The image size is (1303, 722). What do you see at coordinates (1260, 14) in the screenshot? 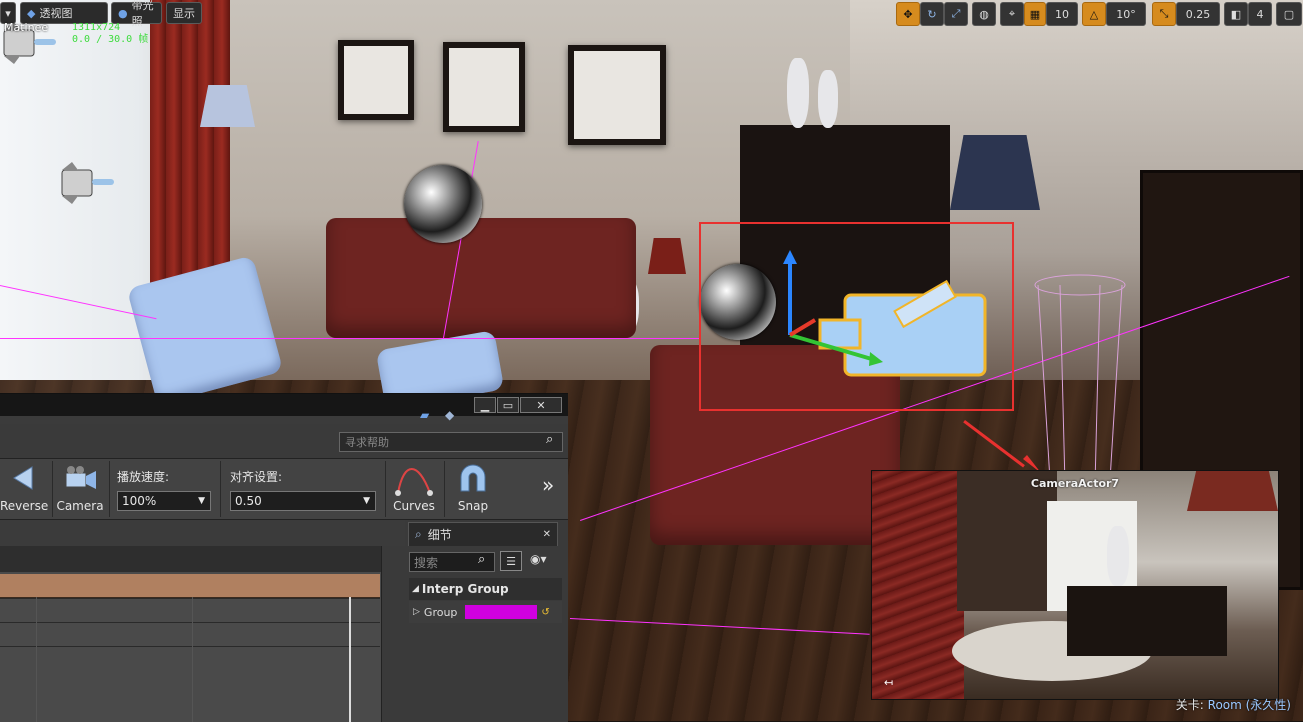
I see `camera-speed-value: 4` at bounding box center [1260, 14].